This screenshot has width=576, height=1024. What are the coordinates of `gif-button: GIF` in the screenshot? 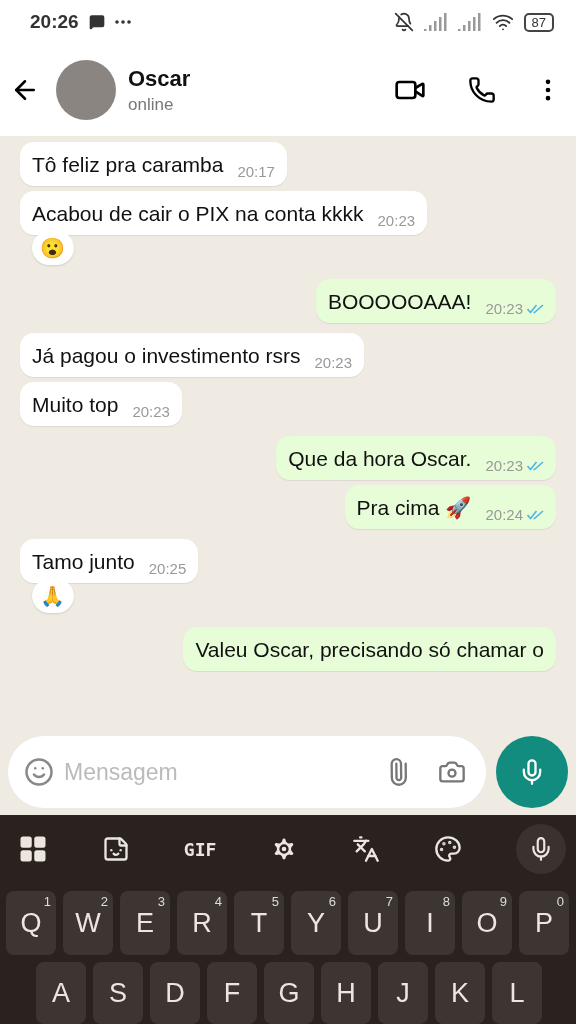 It's located at (200, 849).